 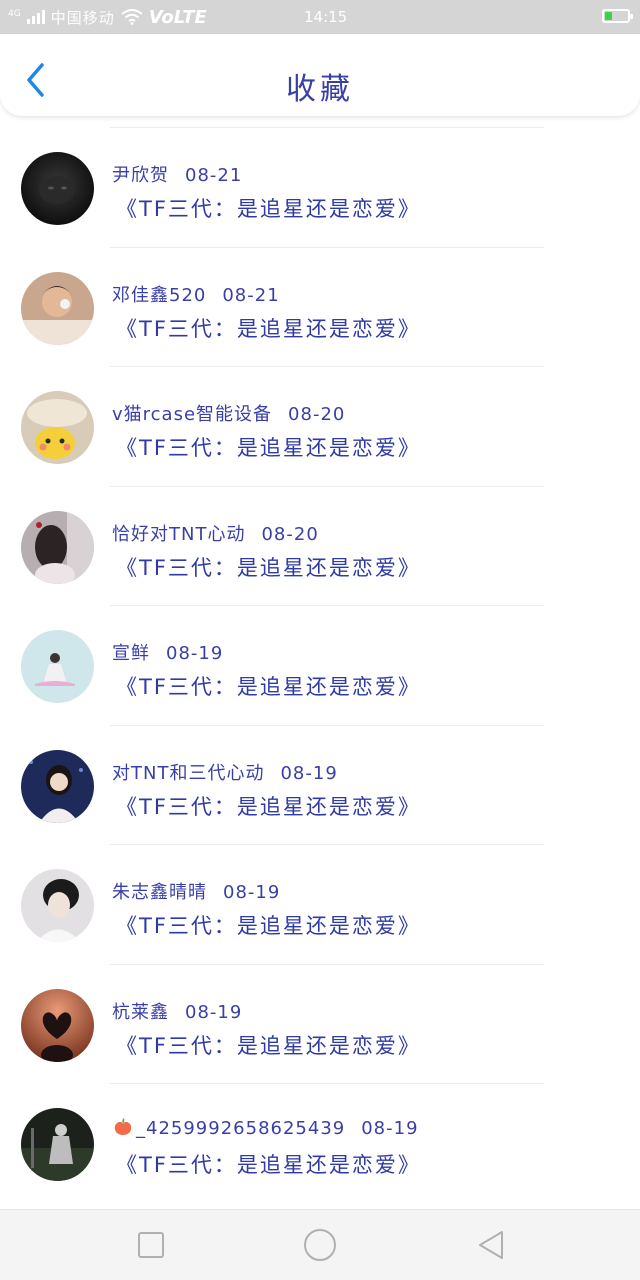 What do you see at coordinates (320, 1023) in the screenshot?
I see `list-item: 杭莱鑫 08-19 《TF三代：是追星还是恋爱》` at bounding box center [320, 1023].